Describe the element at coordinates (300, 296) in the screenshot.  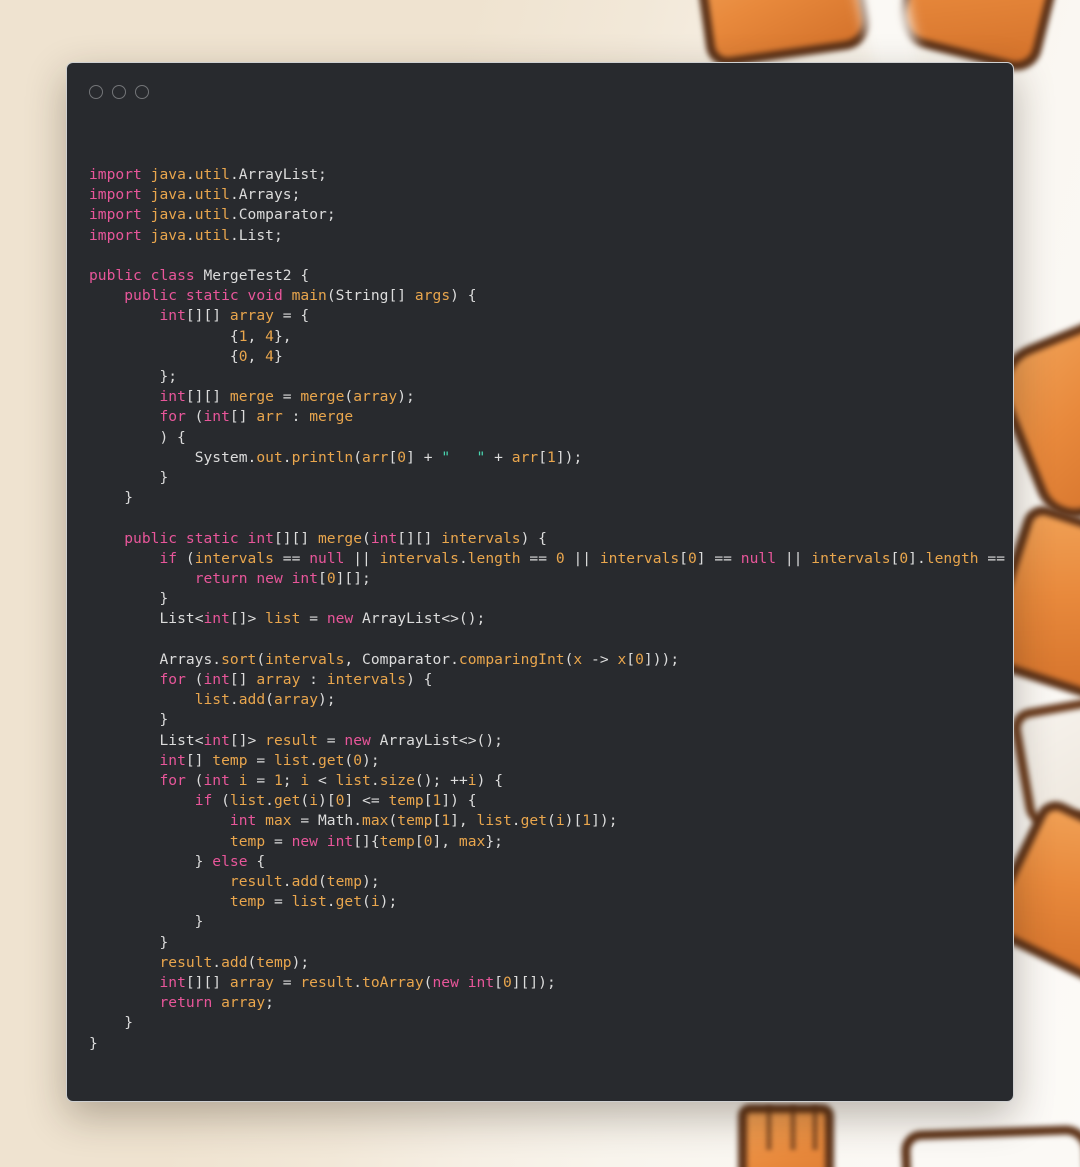
I see `code-line: public static void main(String[] args) {` at that location.